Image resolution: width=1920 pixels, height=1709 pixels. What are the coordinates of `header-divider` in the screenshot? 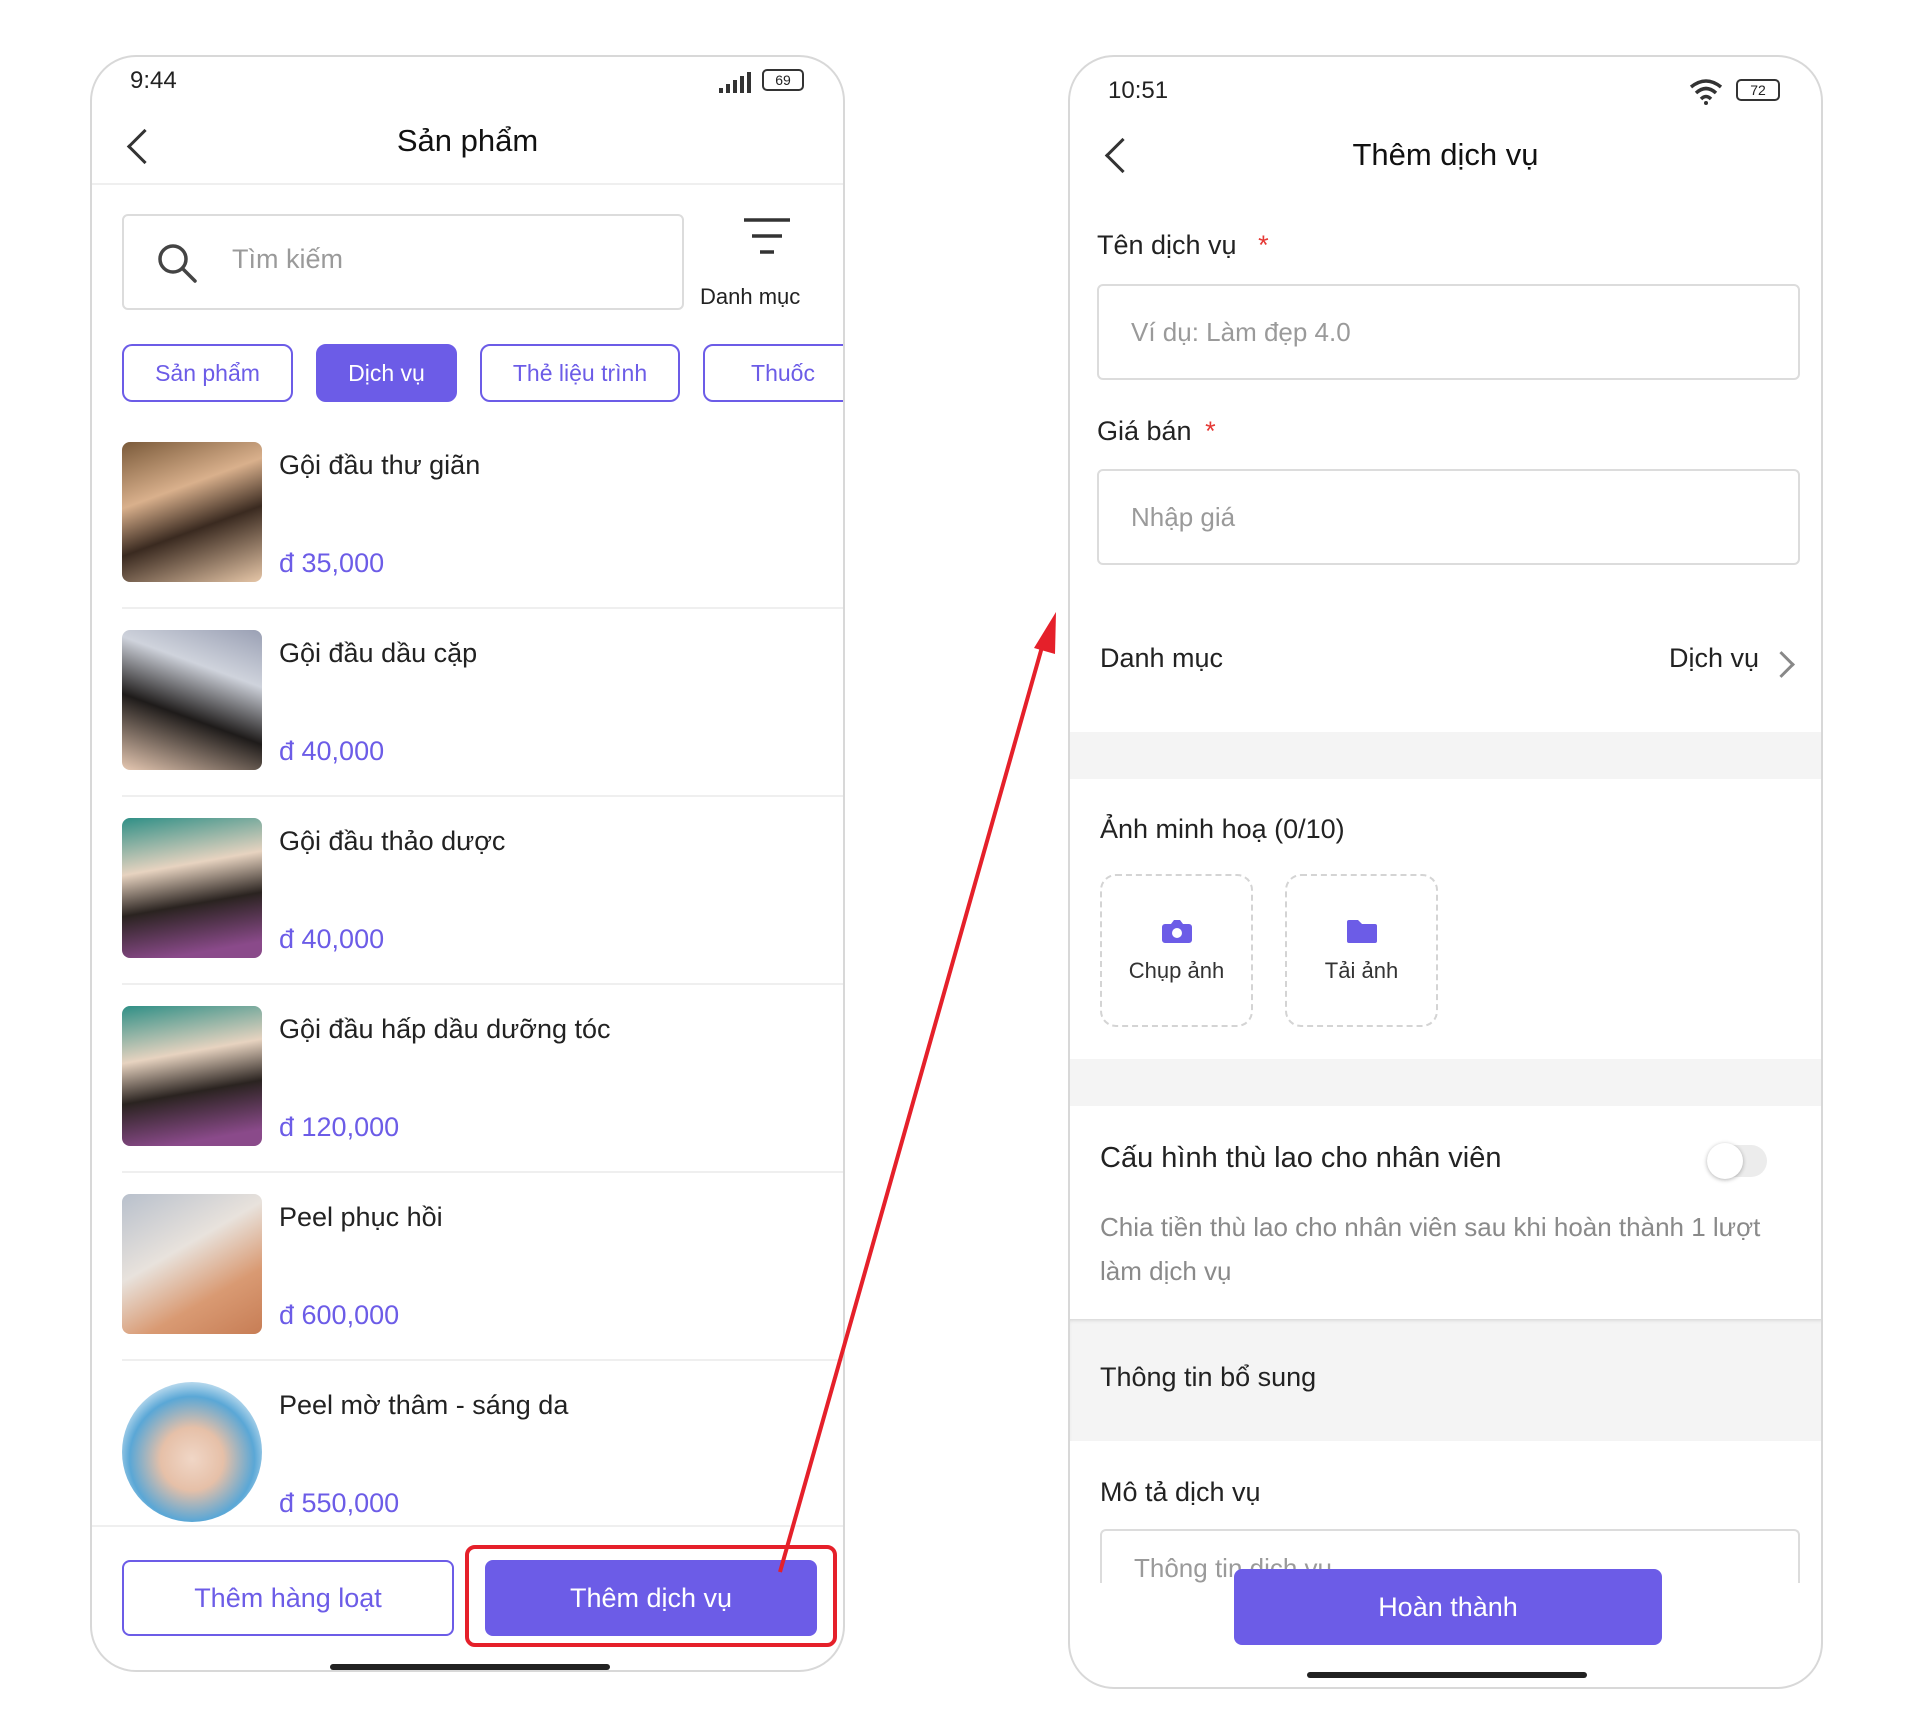 It's located at (467, 184).